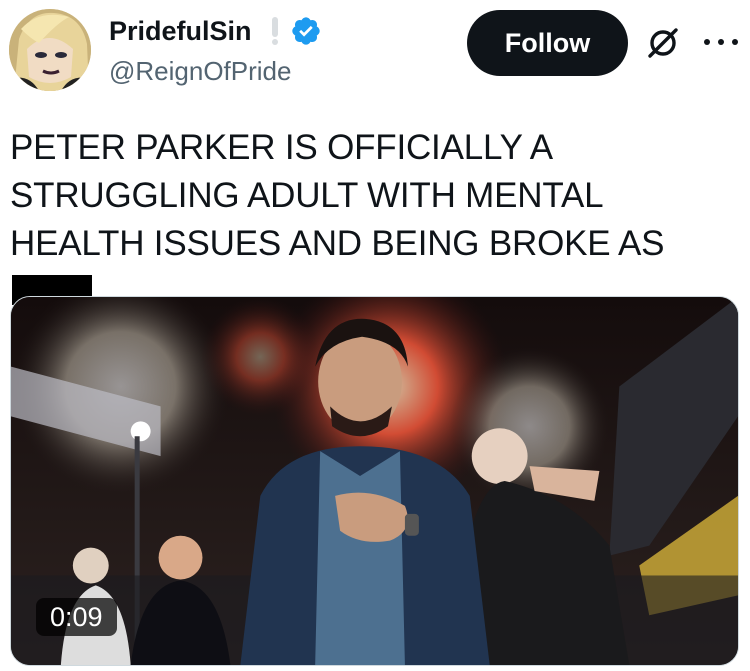 Image resolution: width=750 pixels, height=671 pixels. Describe the element at coordinates (305, 31) in the screenshot. I see `verified-badge-icon` at that location.